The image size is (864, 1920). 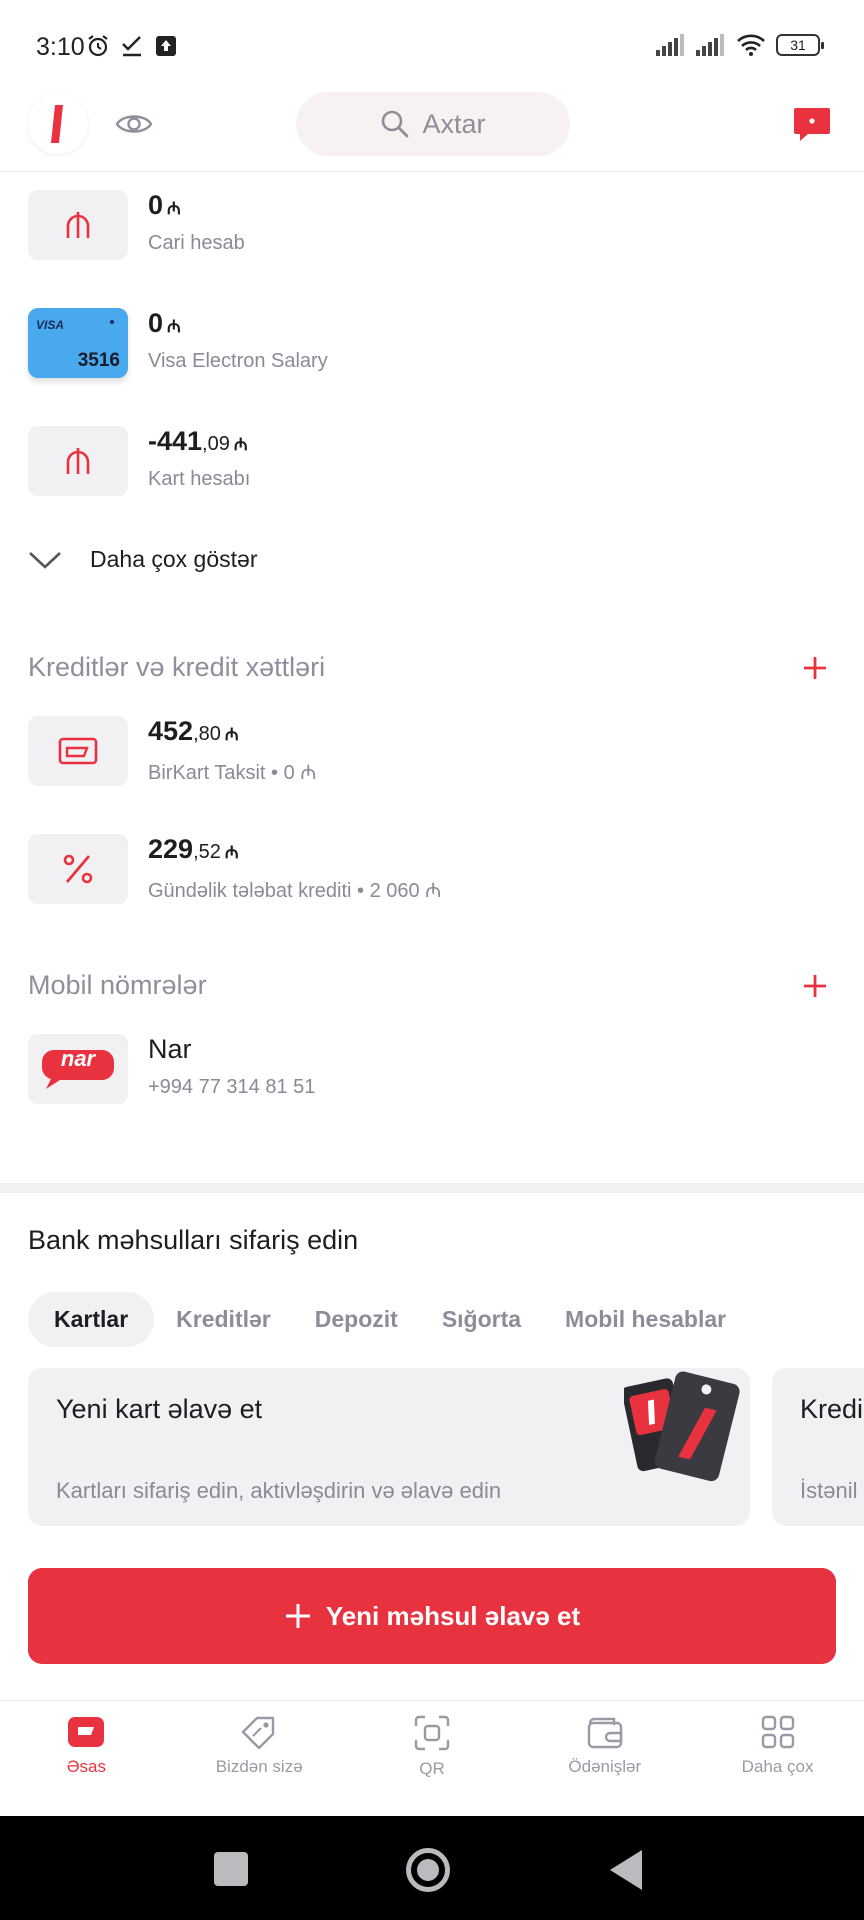 I want to click on show-more-button: Daha çox göstər, so click(x=142, y=559).